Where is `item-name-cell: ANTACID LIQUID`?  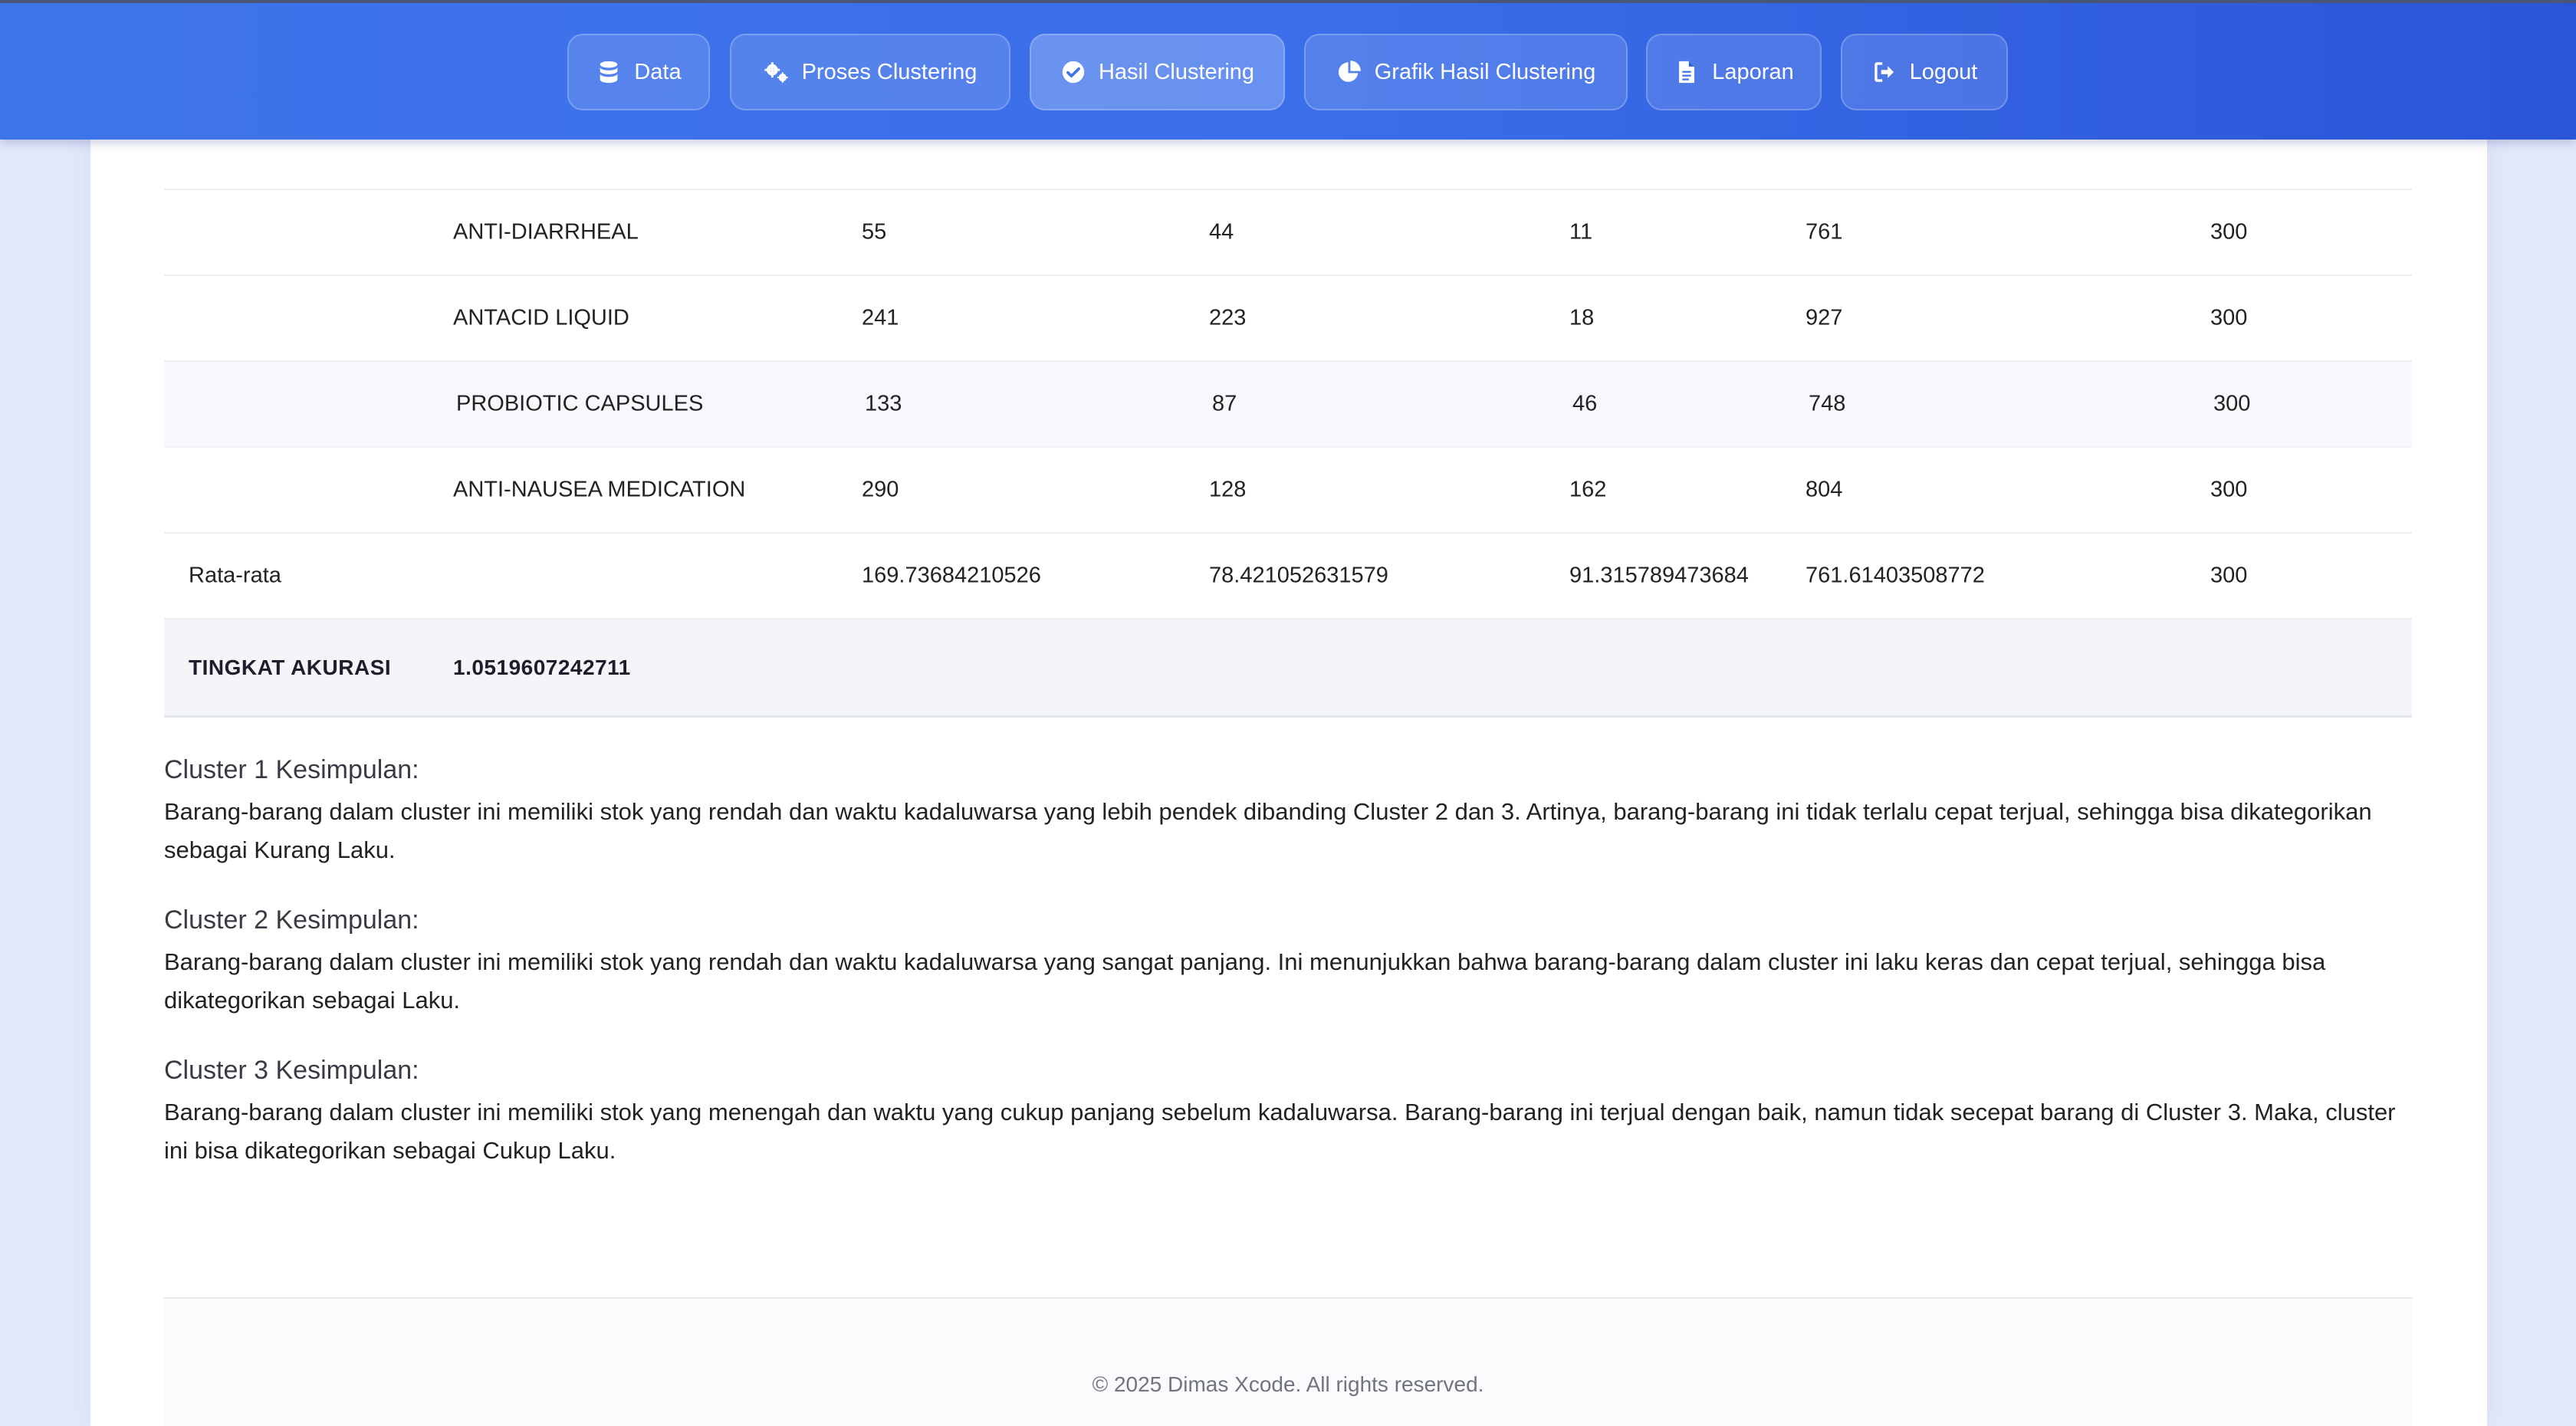 item-name-cell: ANTACID LIQUID is located at coordinates (541, 317).